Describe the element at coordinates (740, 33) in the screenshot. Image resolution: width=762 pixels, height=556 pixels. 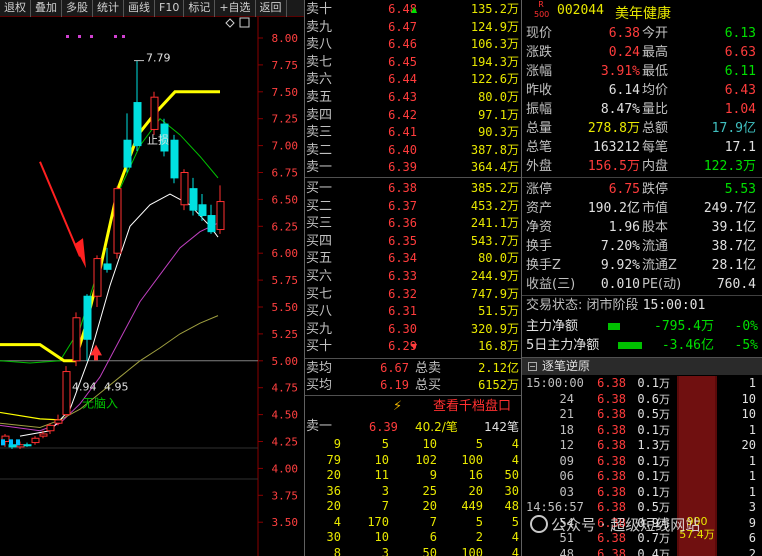
I see `quote-value: 6.13` at that location.